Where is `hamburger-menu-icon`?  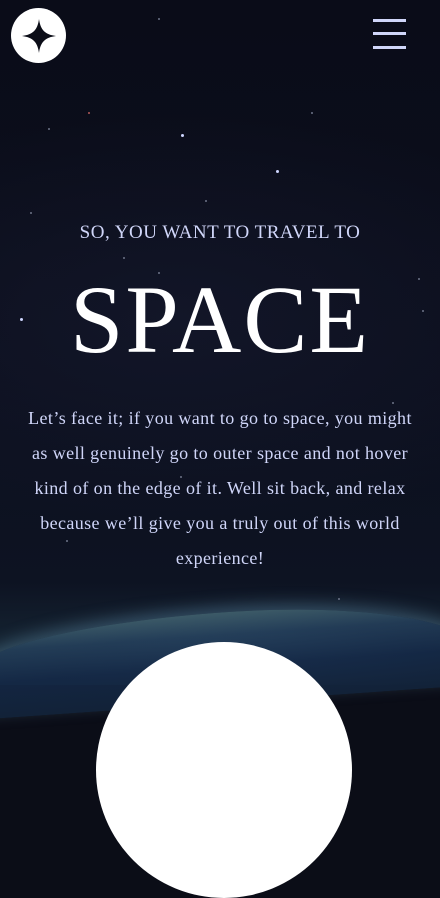
hamburger-menu-icon is located at coordinates (389, 34).